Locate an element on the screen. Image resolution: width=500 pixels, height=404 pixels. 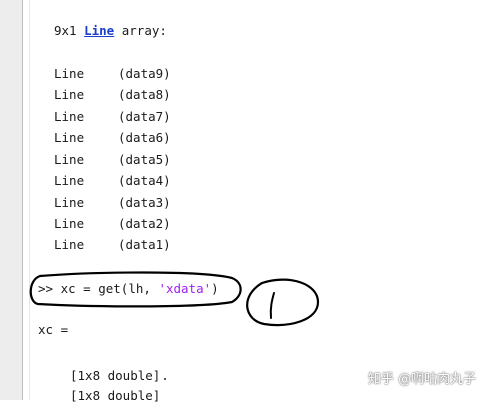
output-variable: xc = is located at coordinates (53, 329).